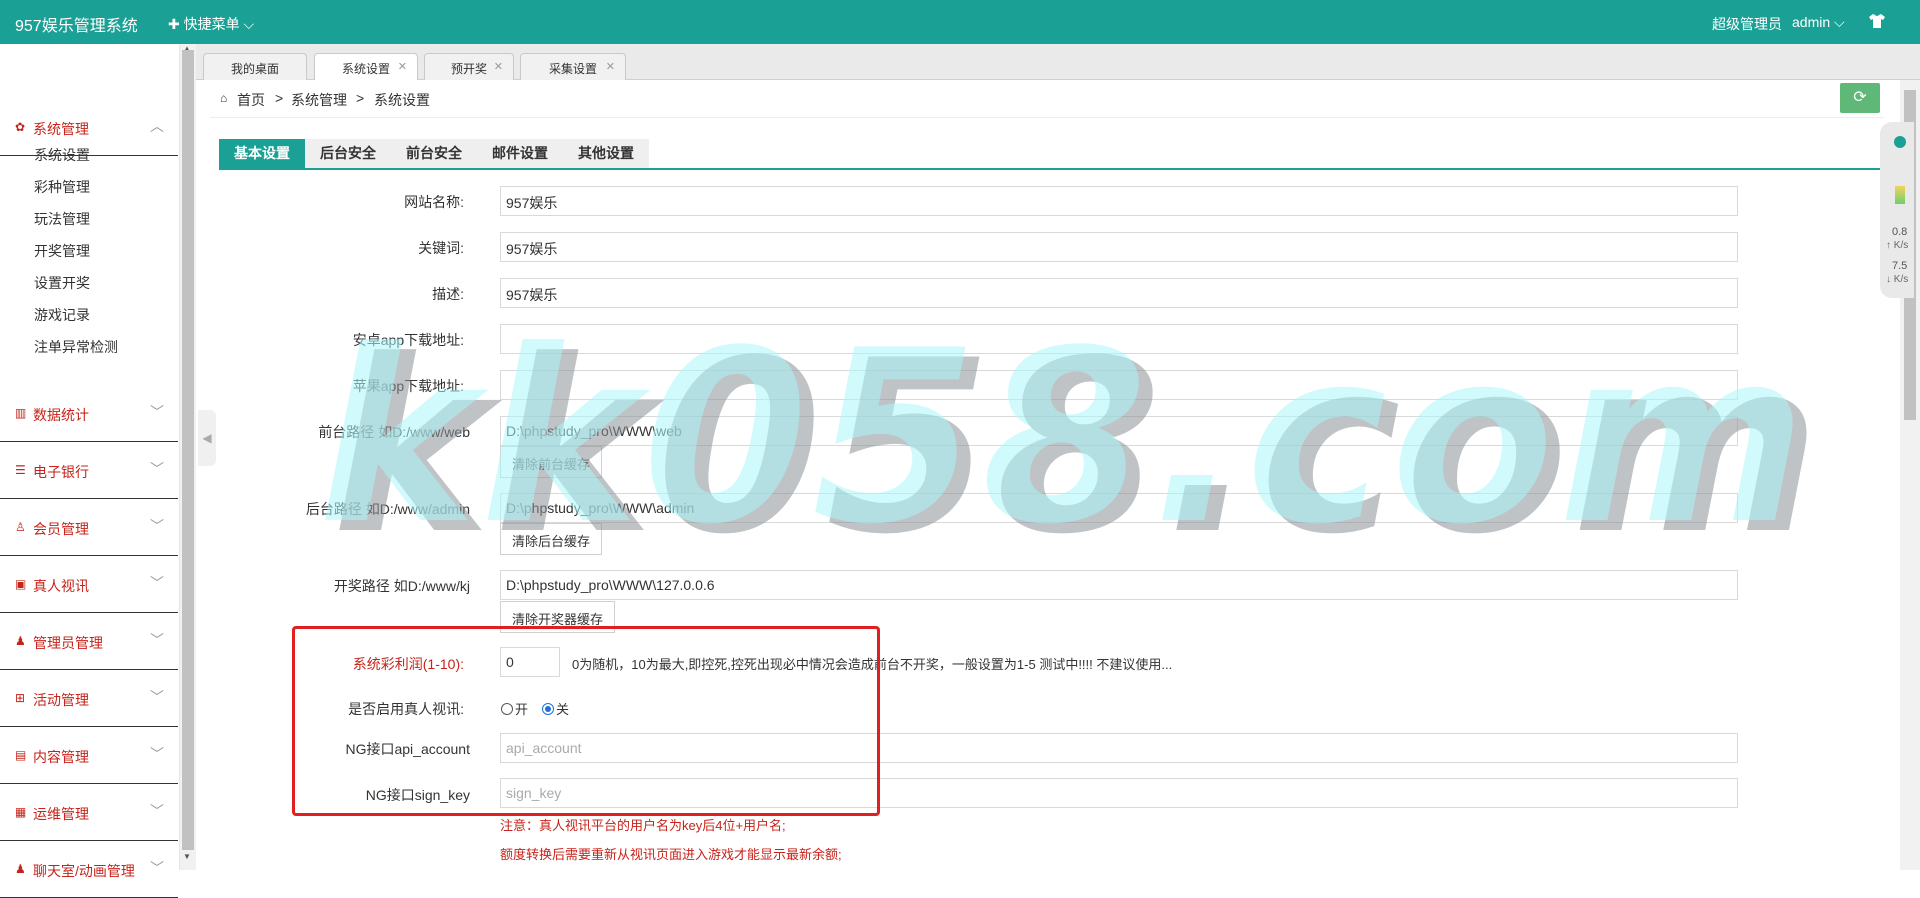 Image resolution: width=1920 pixels, height=898 pixels. What do you see at coordinates (551, 539) in the screenshot?
I see `clear-admin-cache-button: 清除后台缓存` at bounding box center [551, 539].